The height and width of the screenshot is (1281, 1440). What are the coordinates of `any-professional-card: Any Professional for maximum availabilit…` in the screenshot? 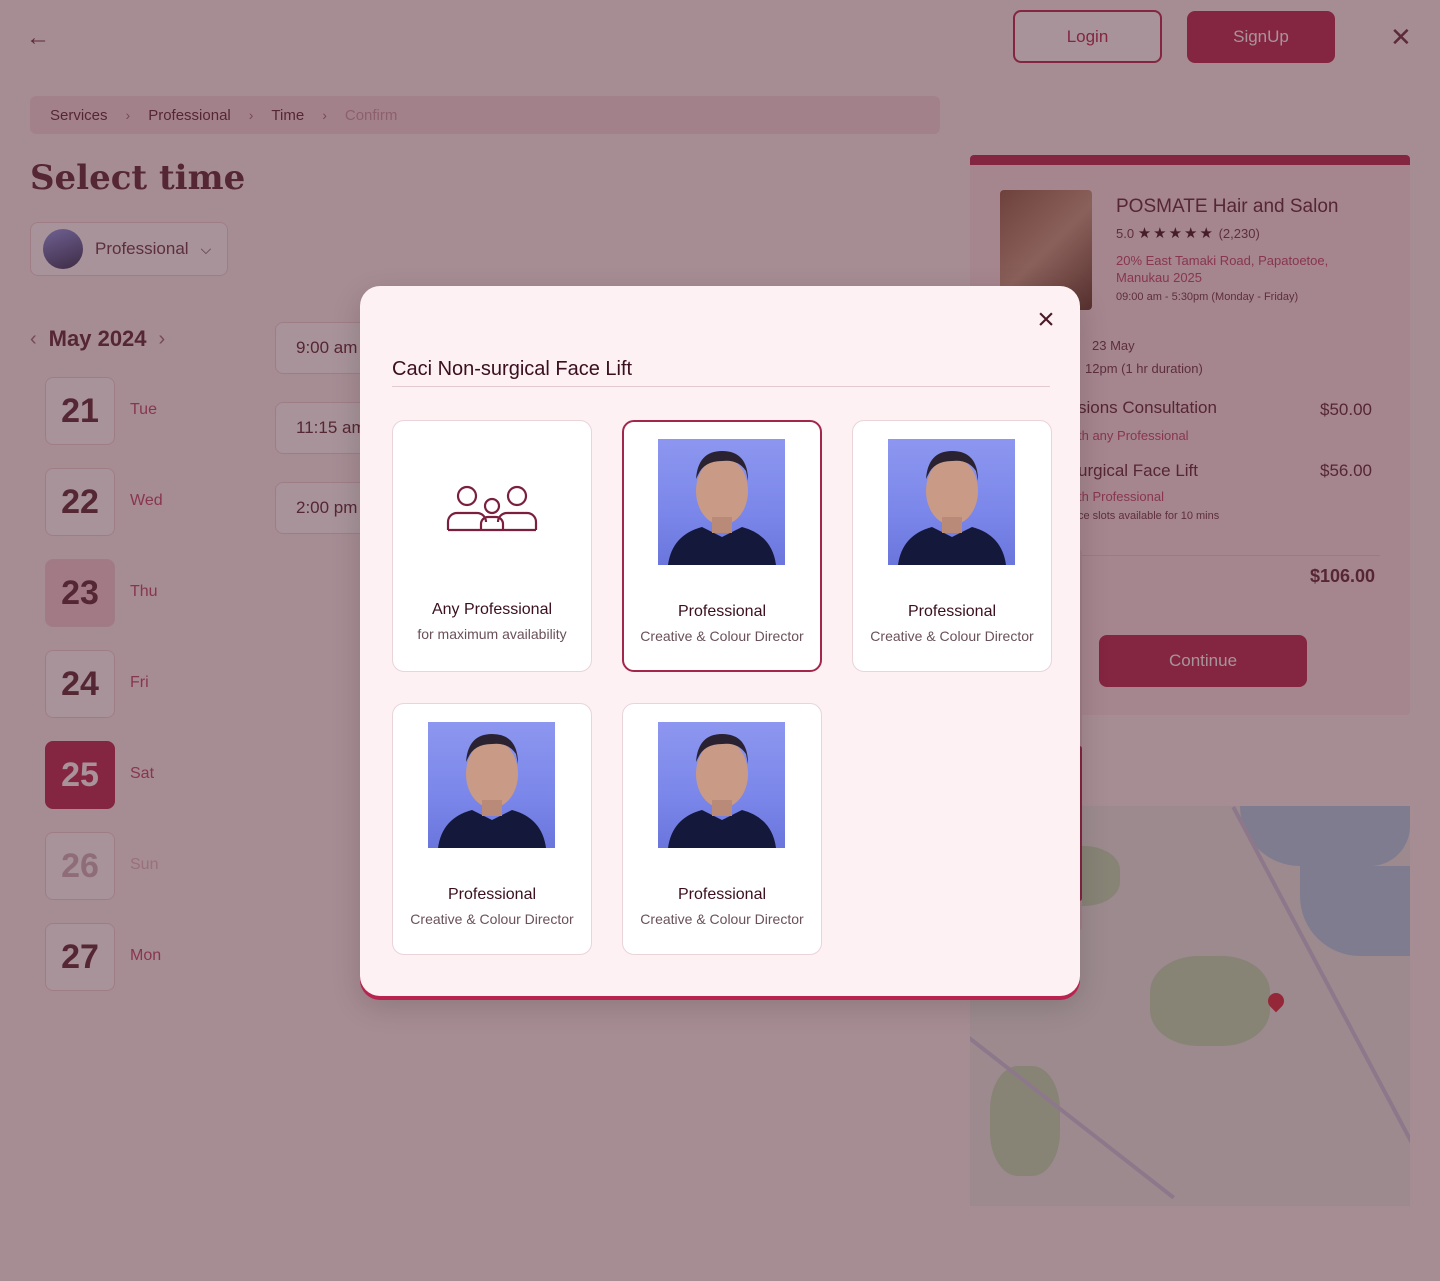 It's located at (492, 546).